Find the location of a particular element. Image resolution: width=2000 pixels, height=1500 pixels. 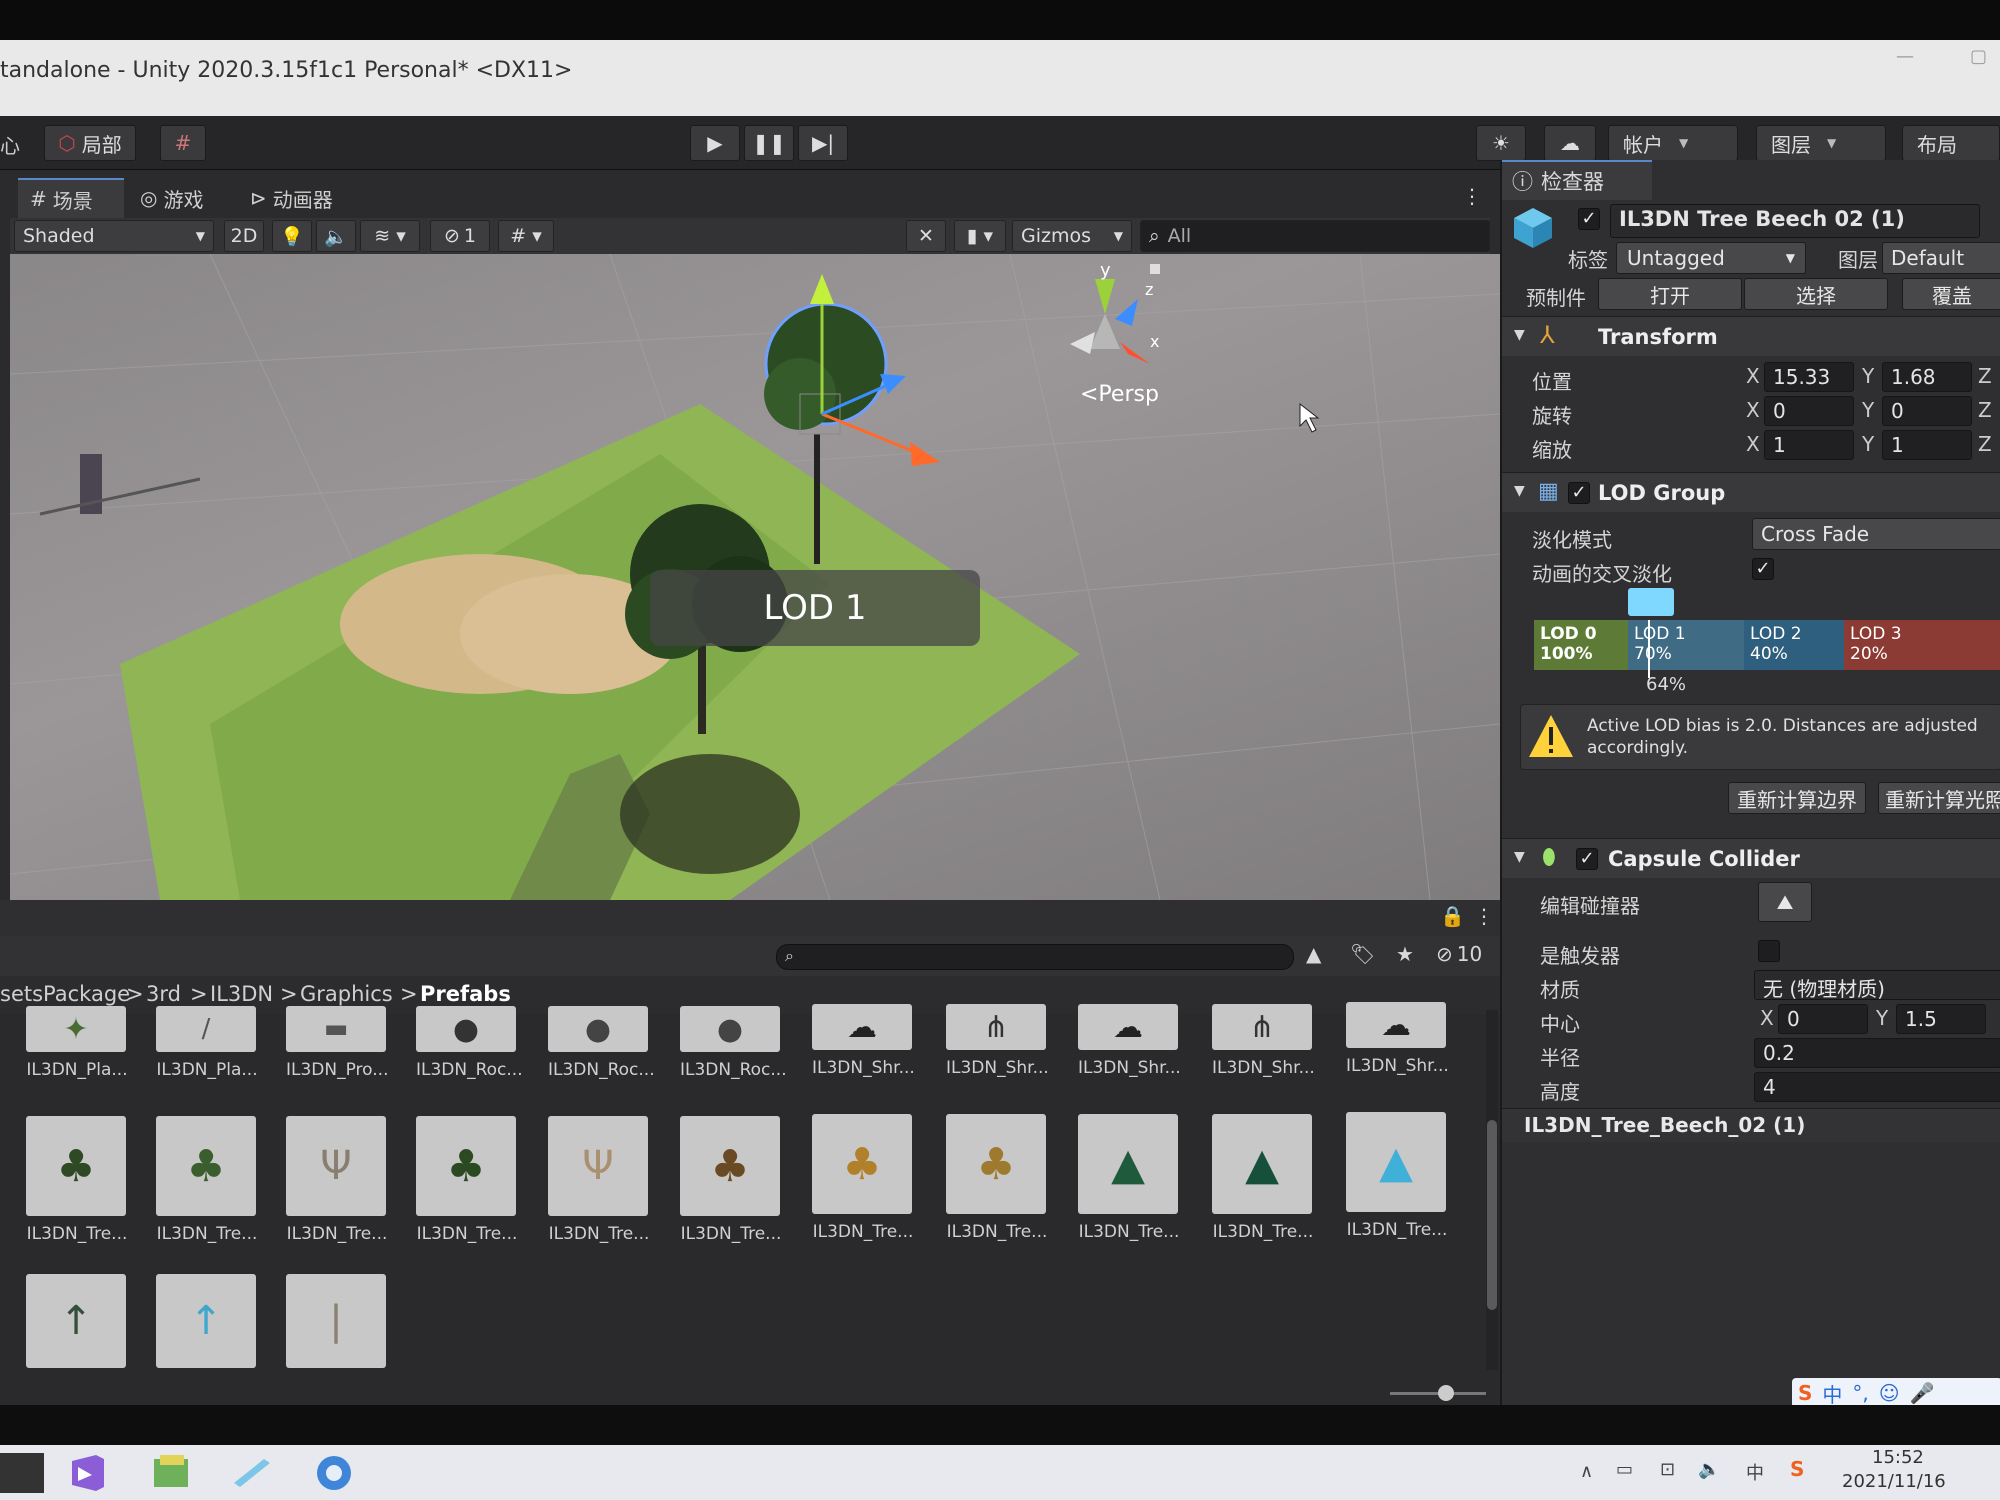

lod-level-1: LOD 1 70% is located at coordinates (1686, 645).